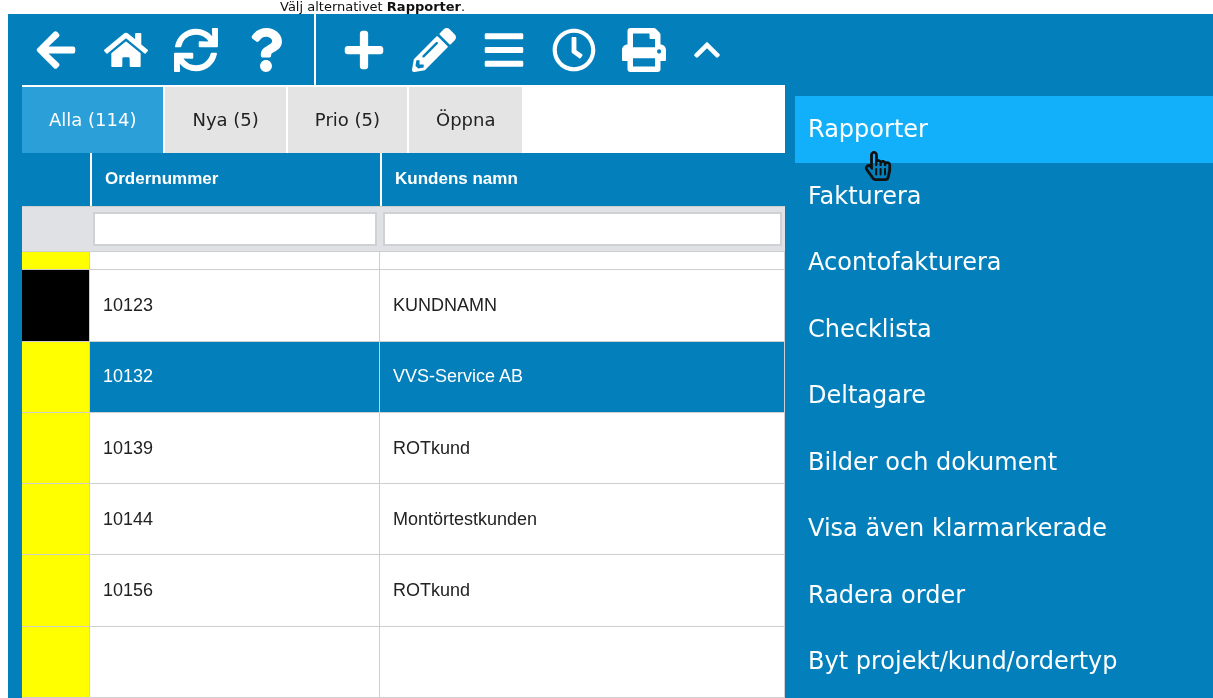 The image size is (1213, 698). Describe the element at coordinates (467, 120) in the screenshot. I see `tab: Öppna` at that location.